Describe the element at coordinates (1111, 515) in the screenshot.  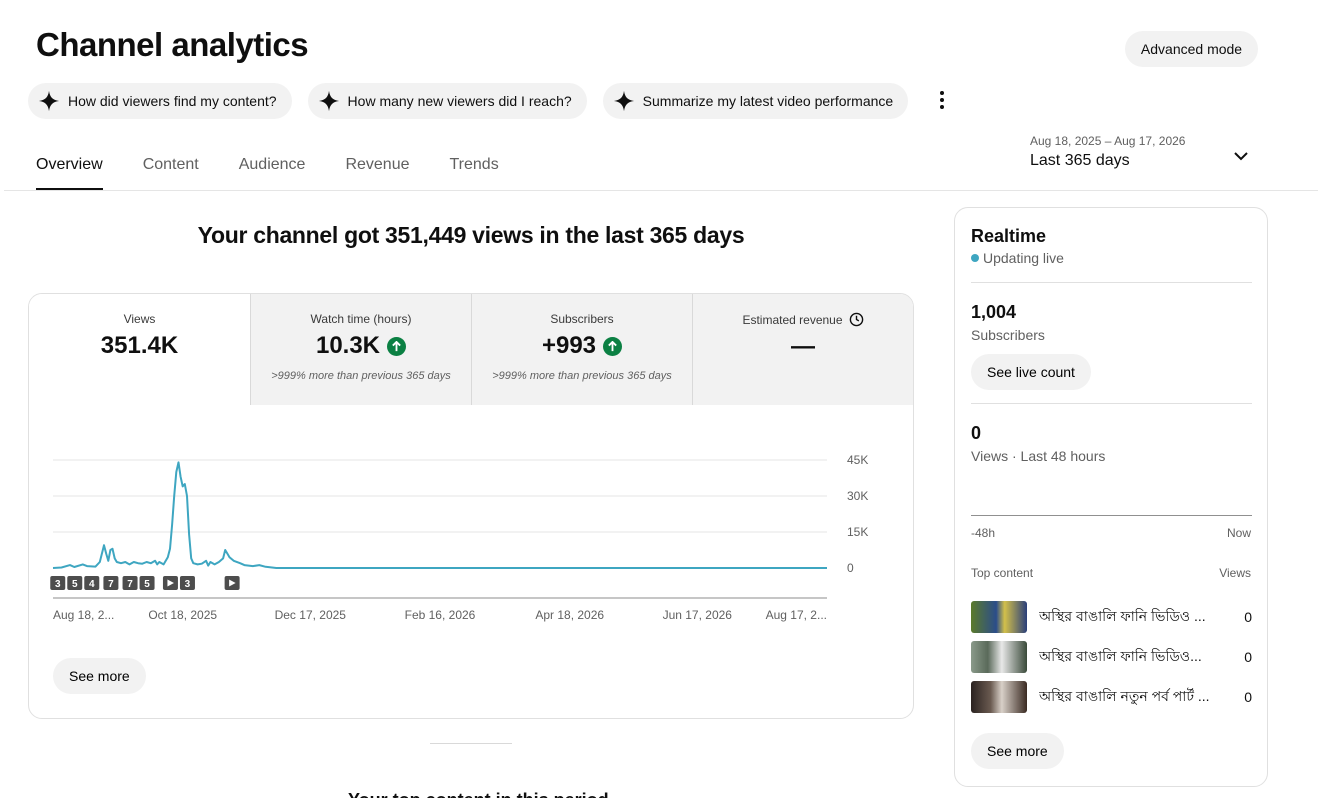
I see `realtime-chart-axis` at that location.